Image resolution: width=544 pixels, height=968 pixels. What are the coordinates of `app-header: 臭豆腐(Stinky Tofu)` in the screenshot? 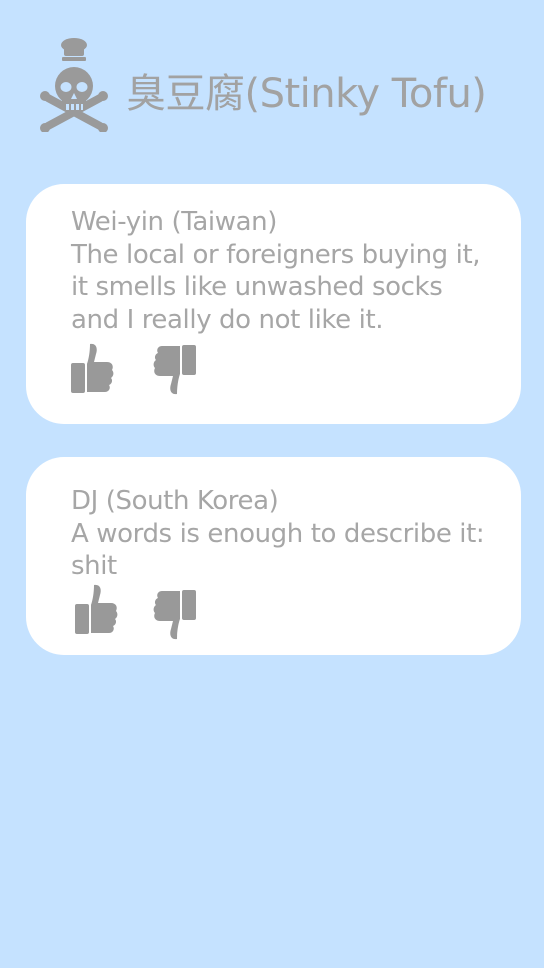 It's located at (280, 86).